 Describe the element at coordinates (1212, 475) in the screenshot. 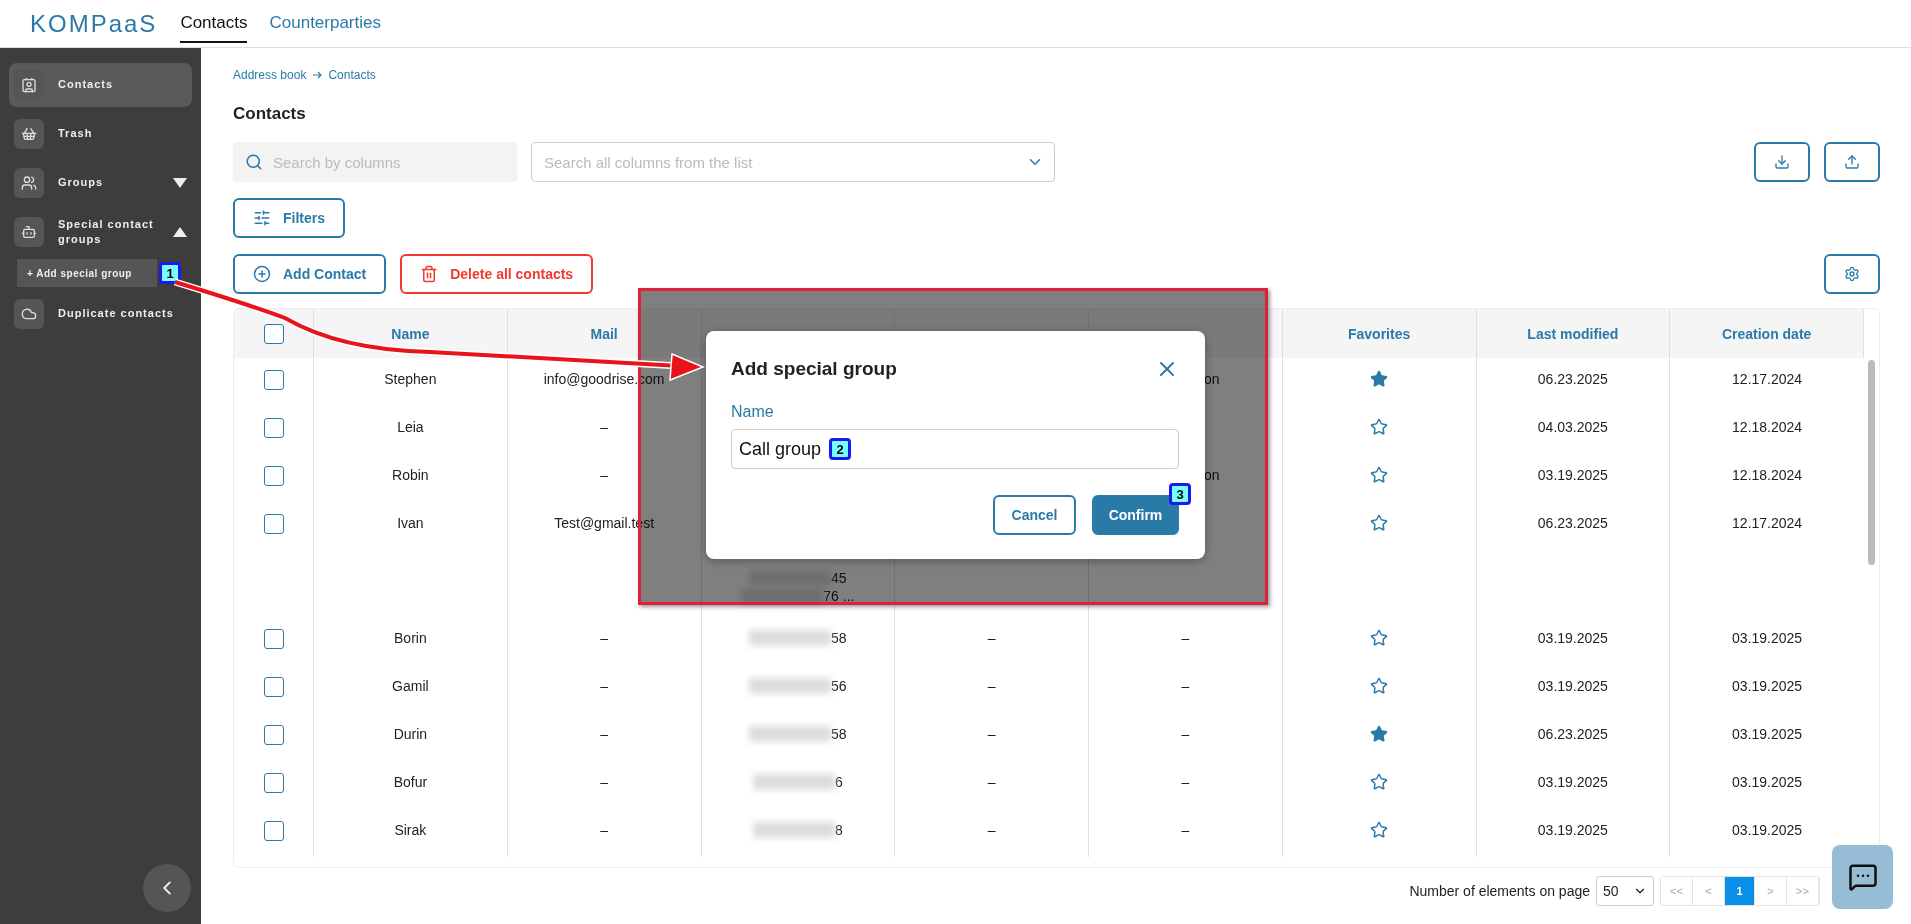

I see `table-cell: on` at that location.